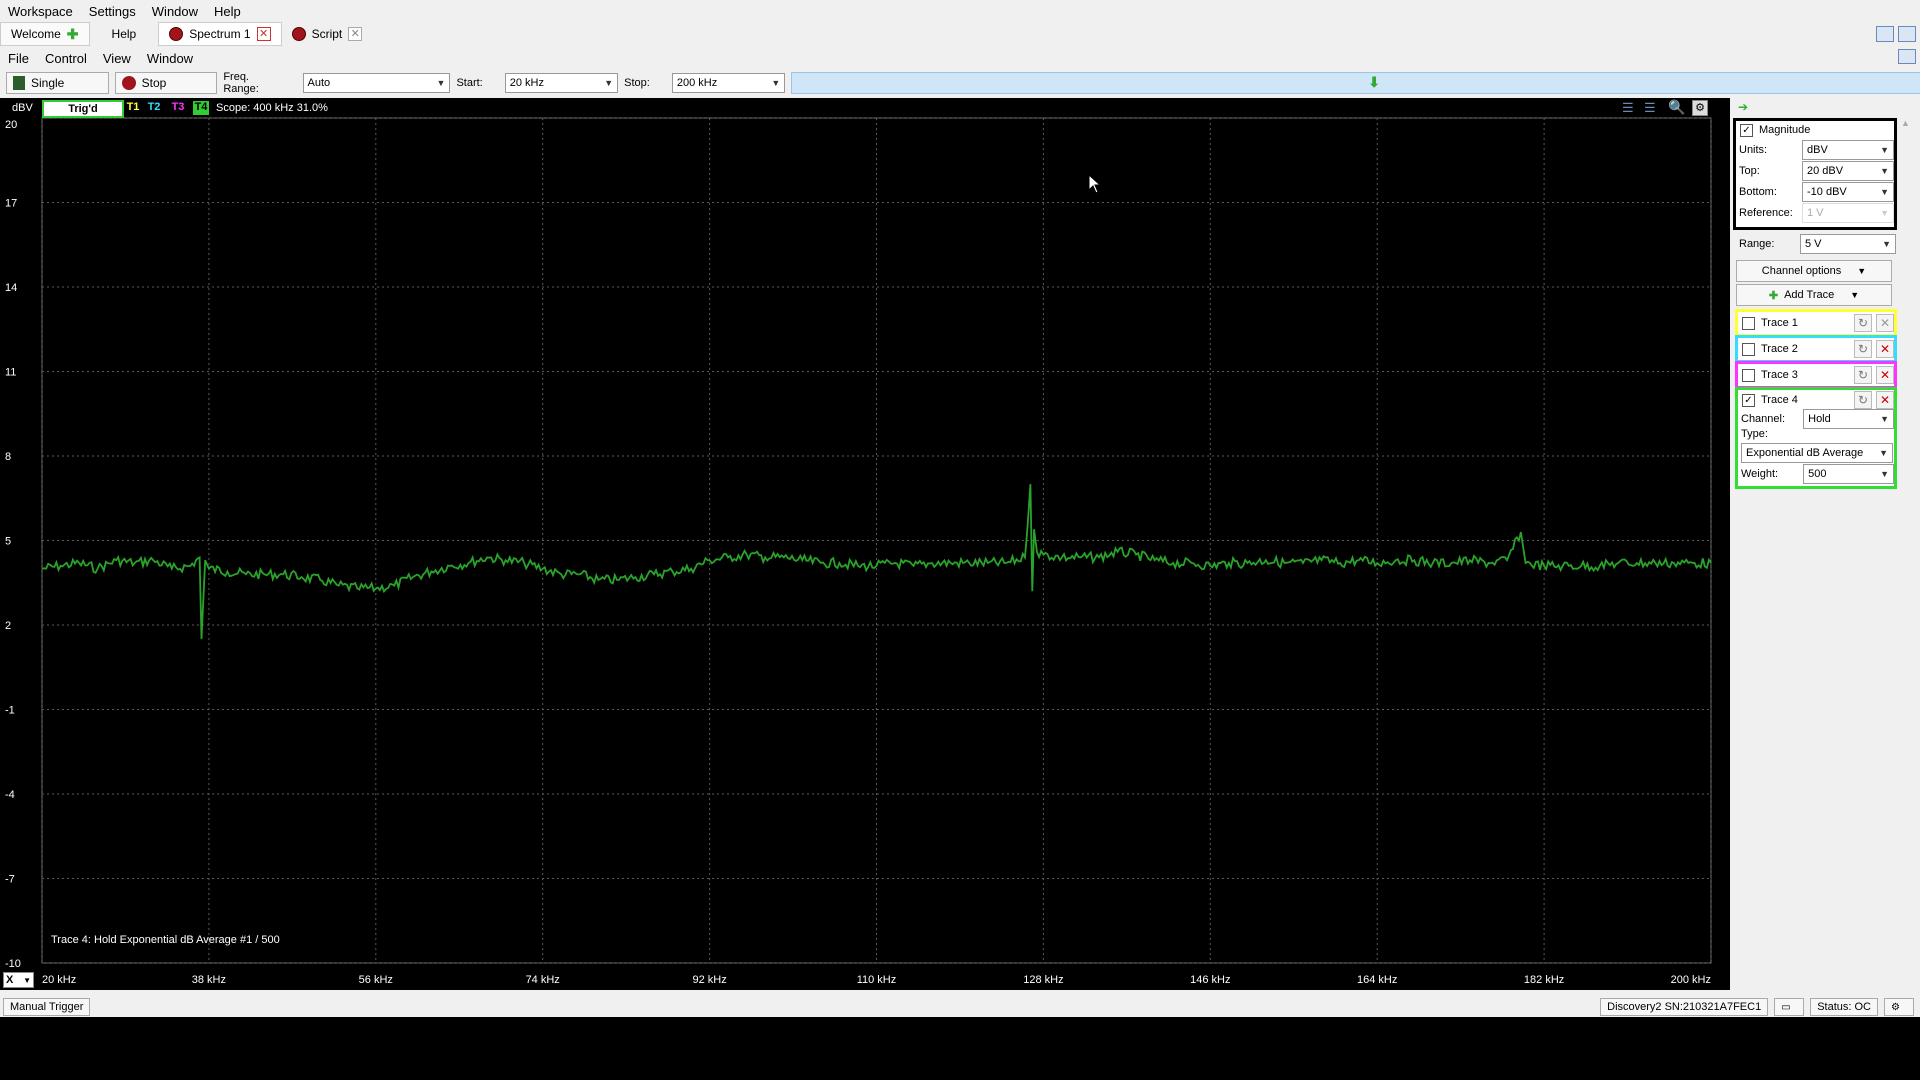 This screenshot has height=1080, width=1920. What do you see at coordinates (1816, 375) in the screenshot?
I see `trace-3-row: Trace 3 ↻ ✕` at bounding box center [1816, 375].